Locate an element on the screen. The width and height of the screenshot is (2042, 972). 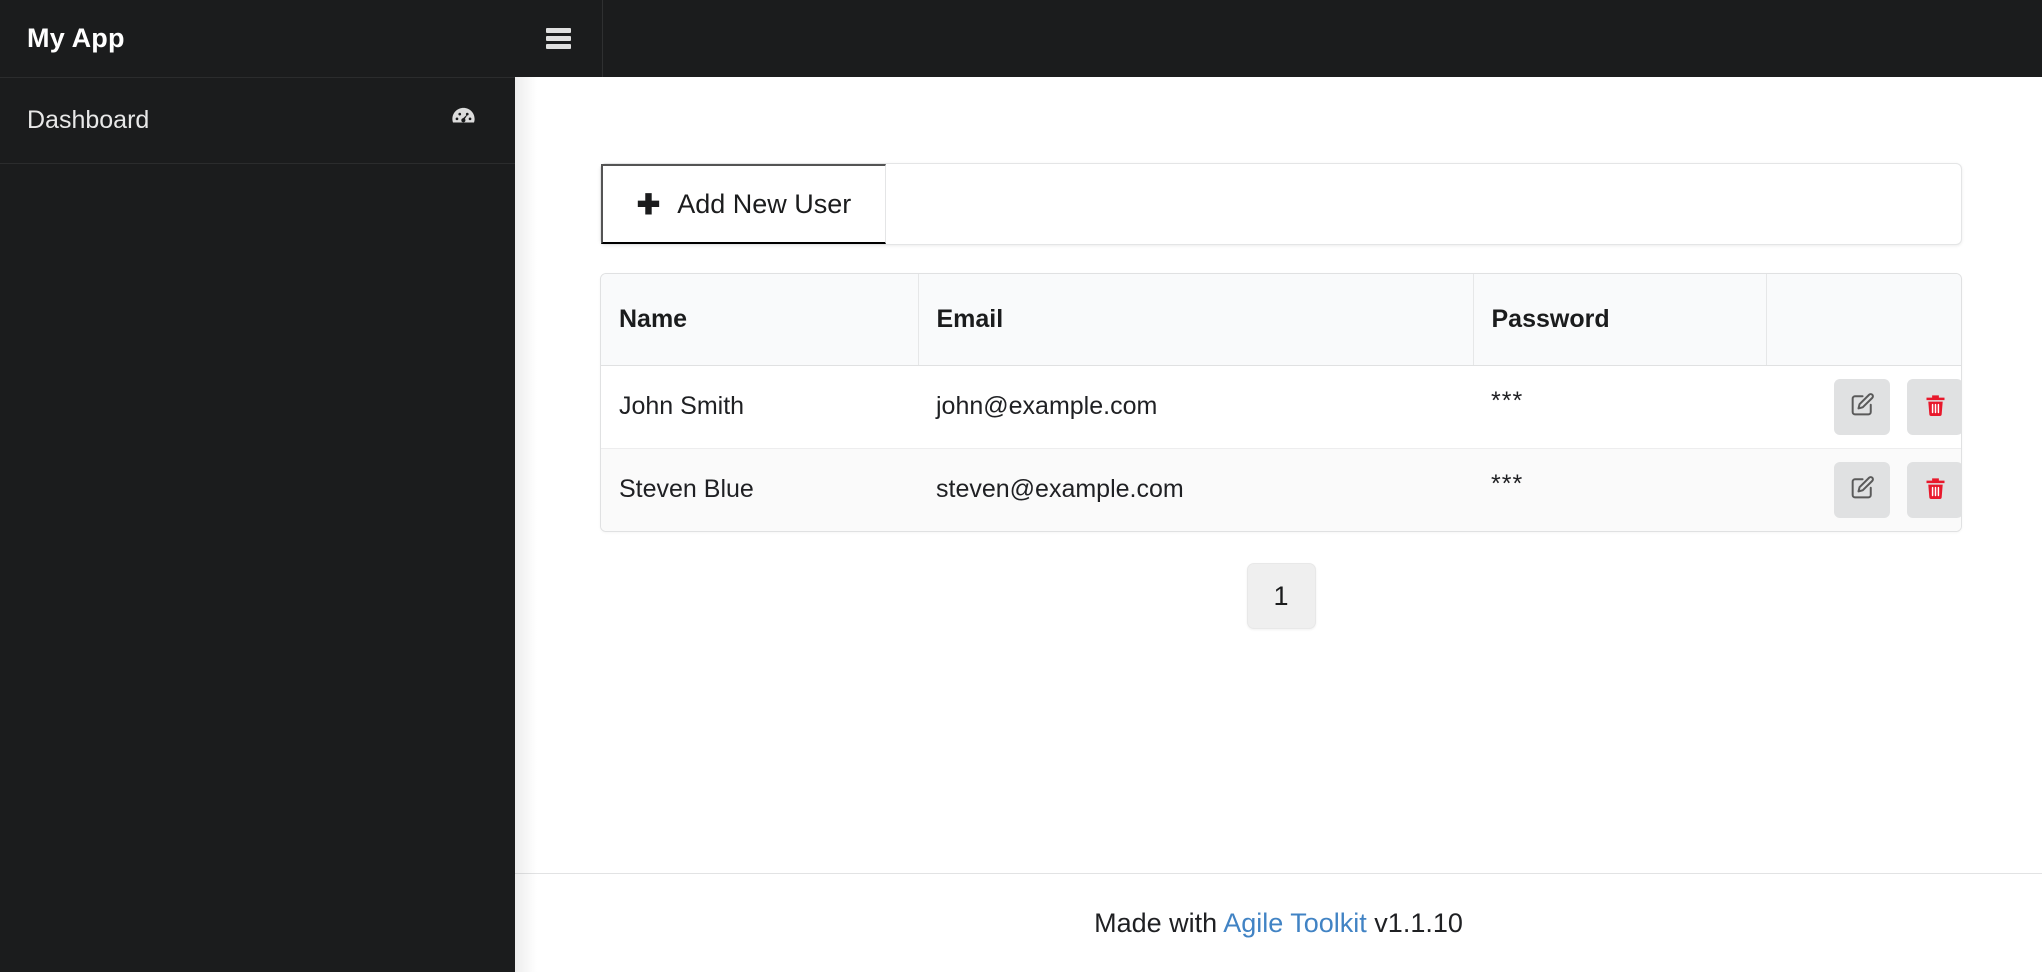
app-brand-title: My App is located at coordinates (257, 38).